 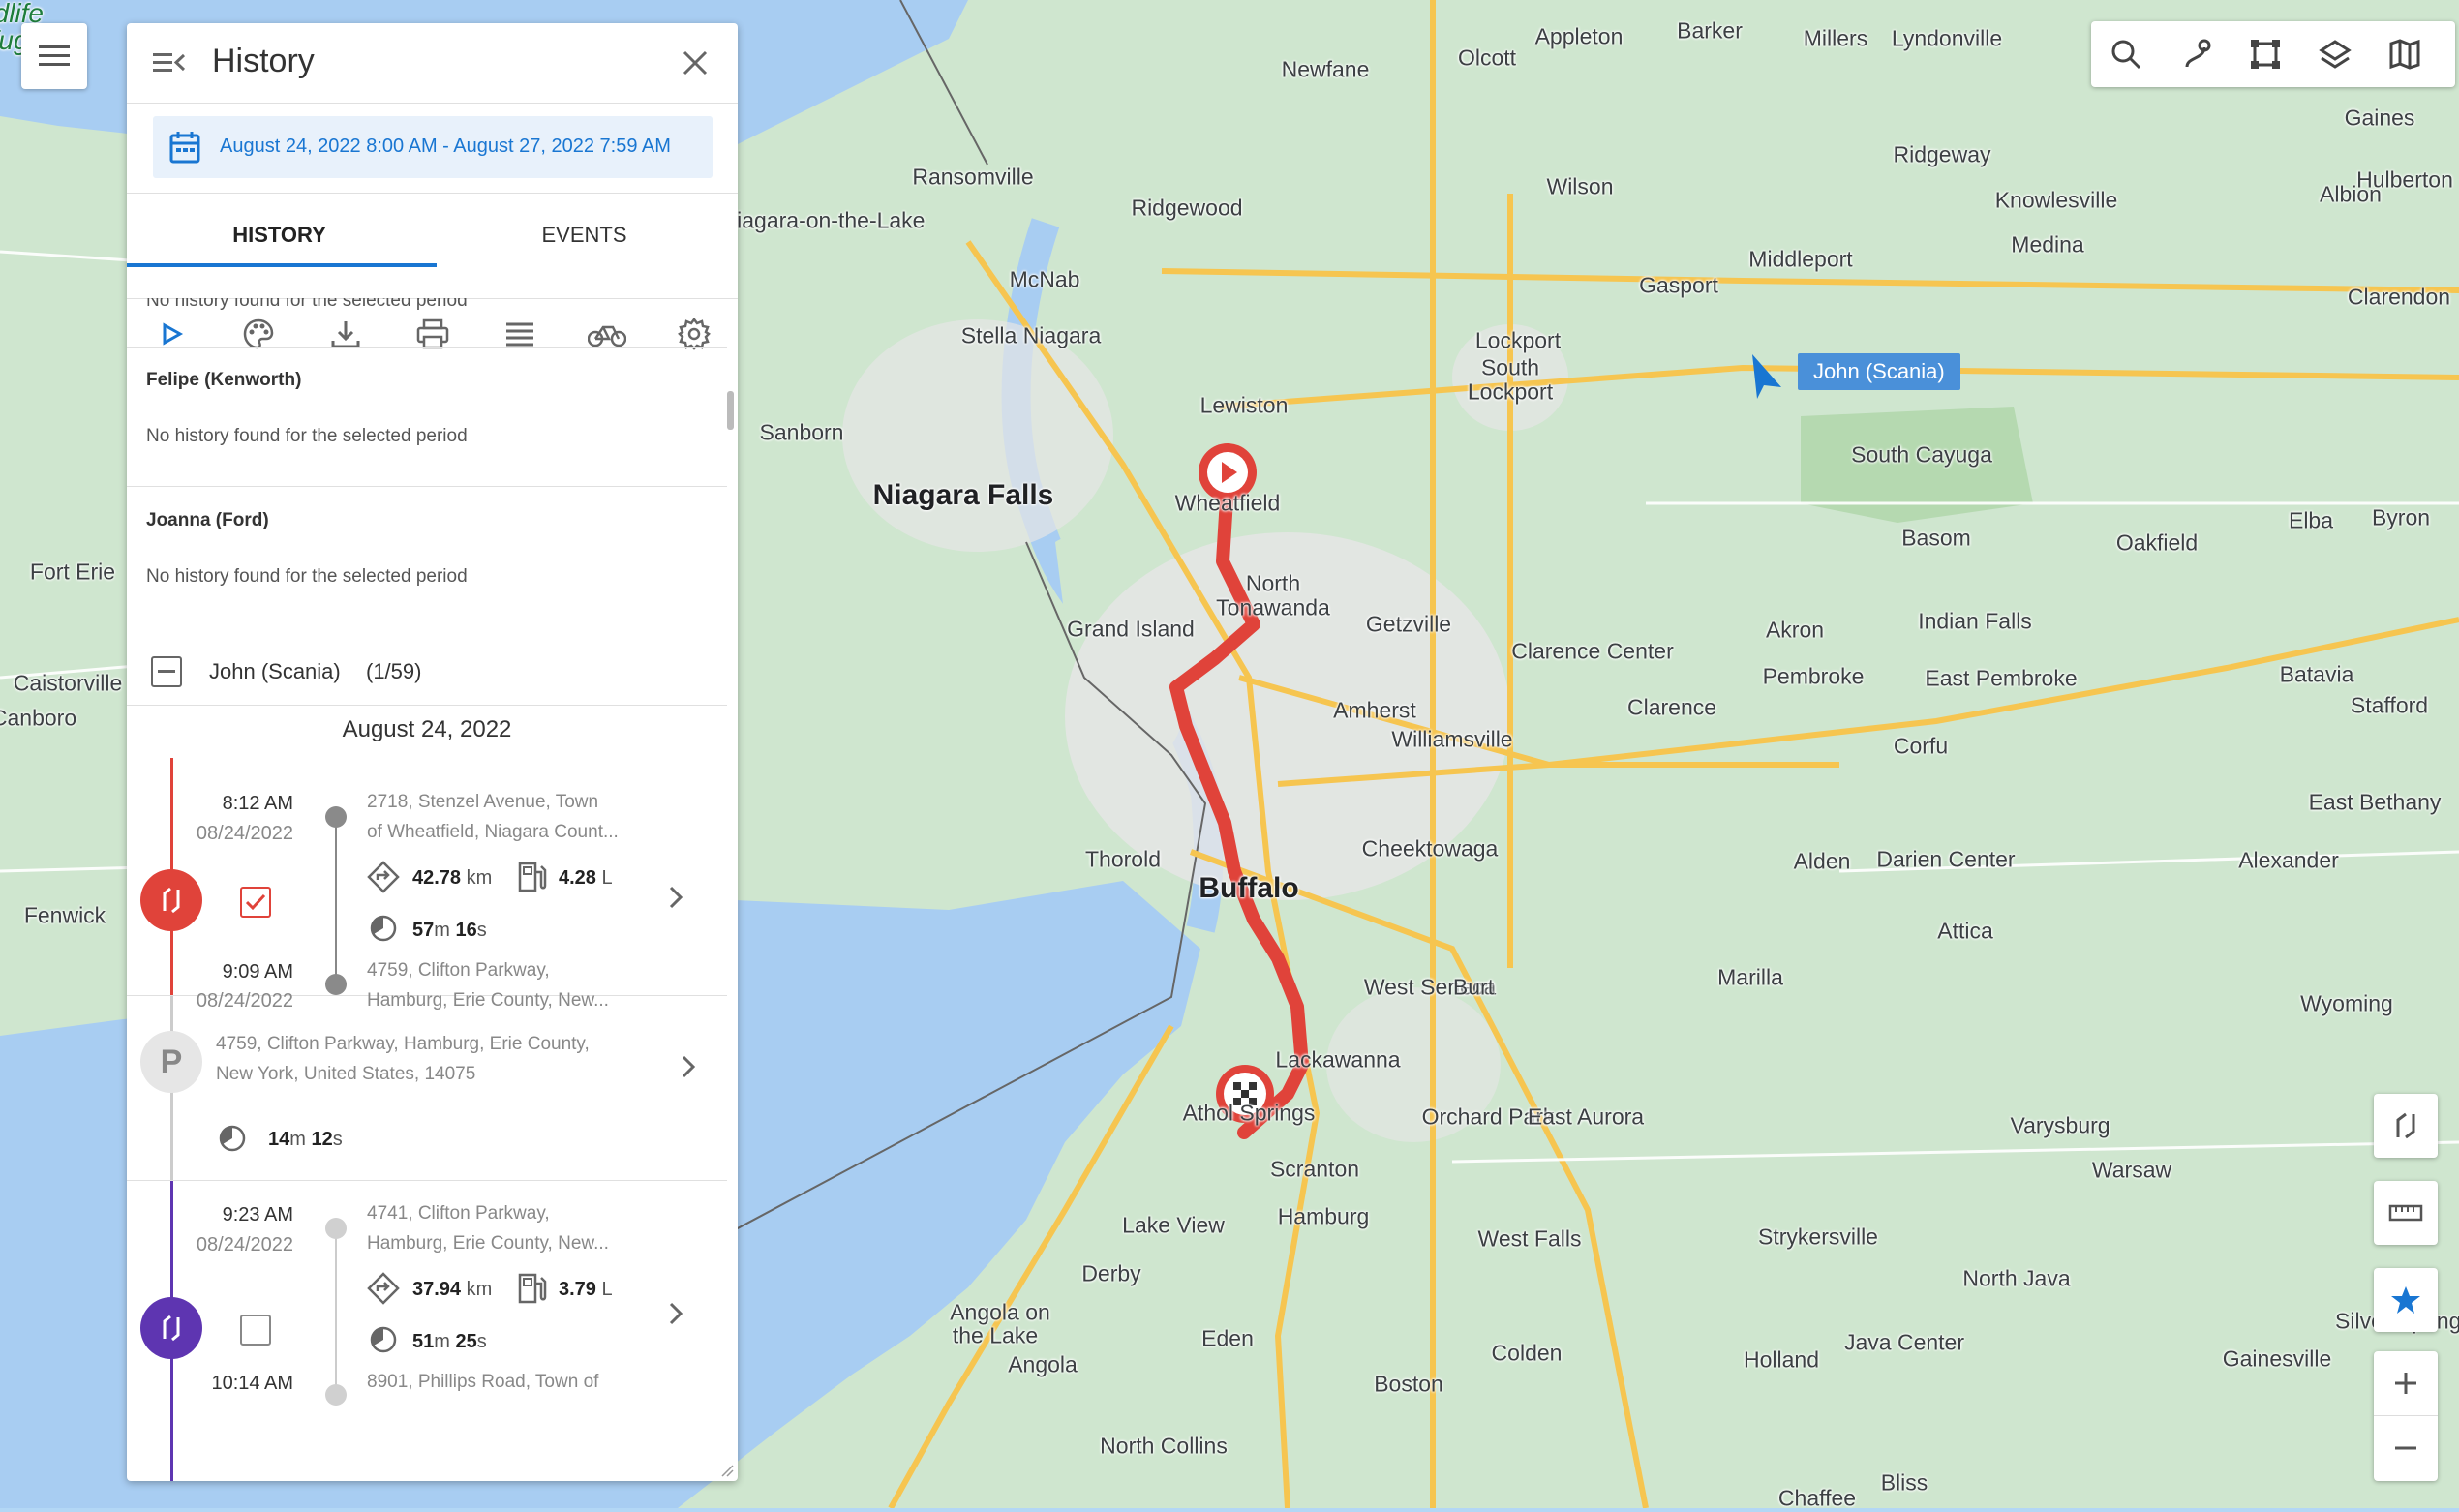 I want to click on map-place-label: East Pembroke, so click(x=2002, y=678).